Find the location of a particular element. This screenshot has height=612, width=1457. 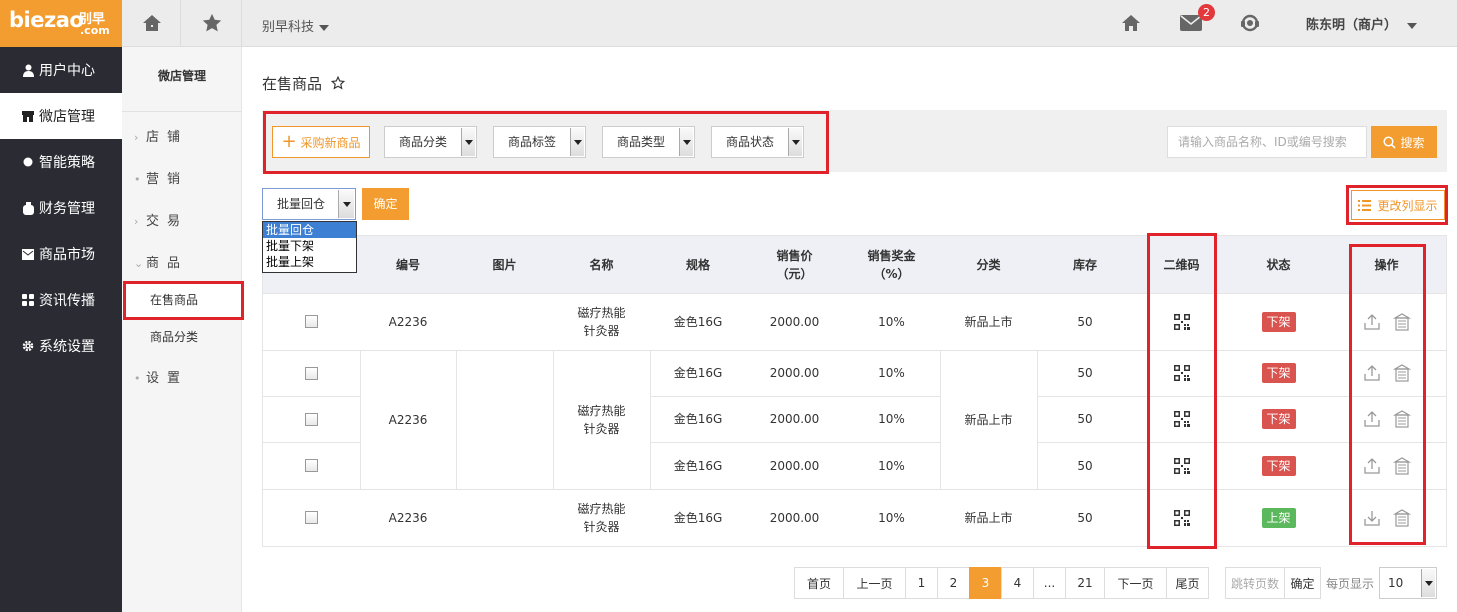

nav-label: 用户中心 is located at coordinates (67, 71).